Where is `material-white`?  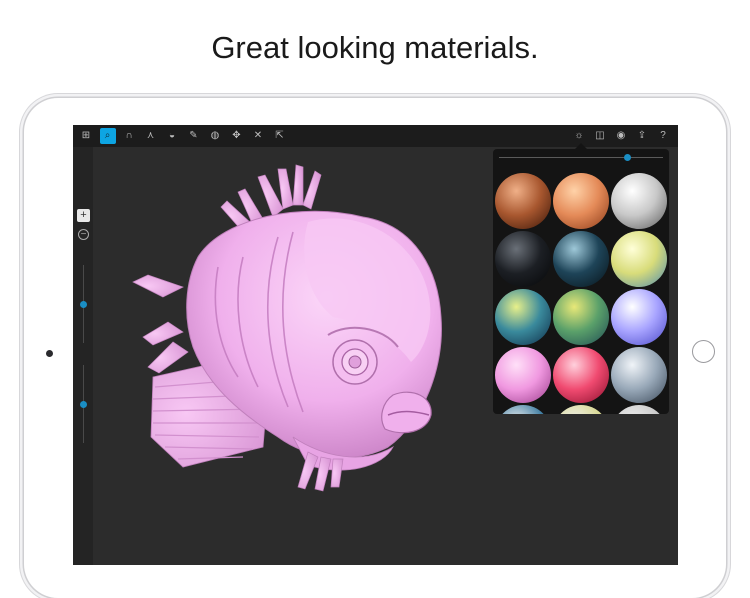 material-white is located at coordinates (639, 201).